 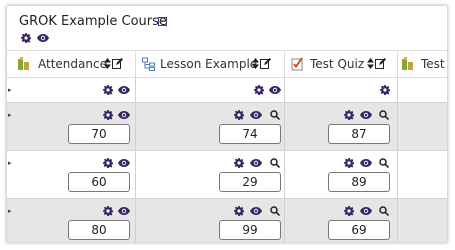 What do you see at coordinates (99, 230) in the screenshot?
I see `grade-input: 80` at bounding box center [99, 230].